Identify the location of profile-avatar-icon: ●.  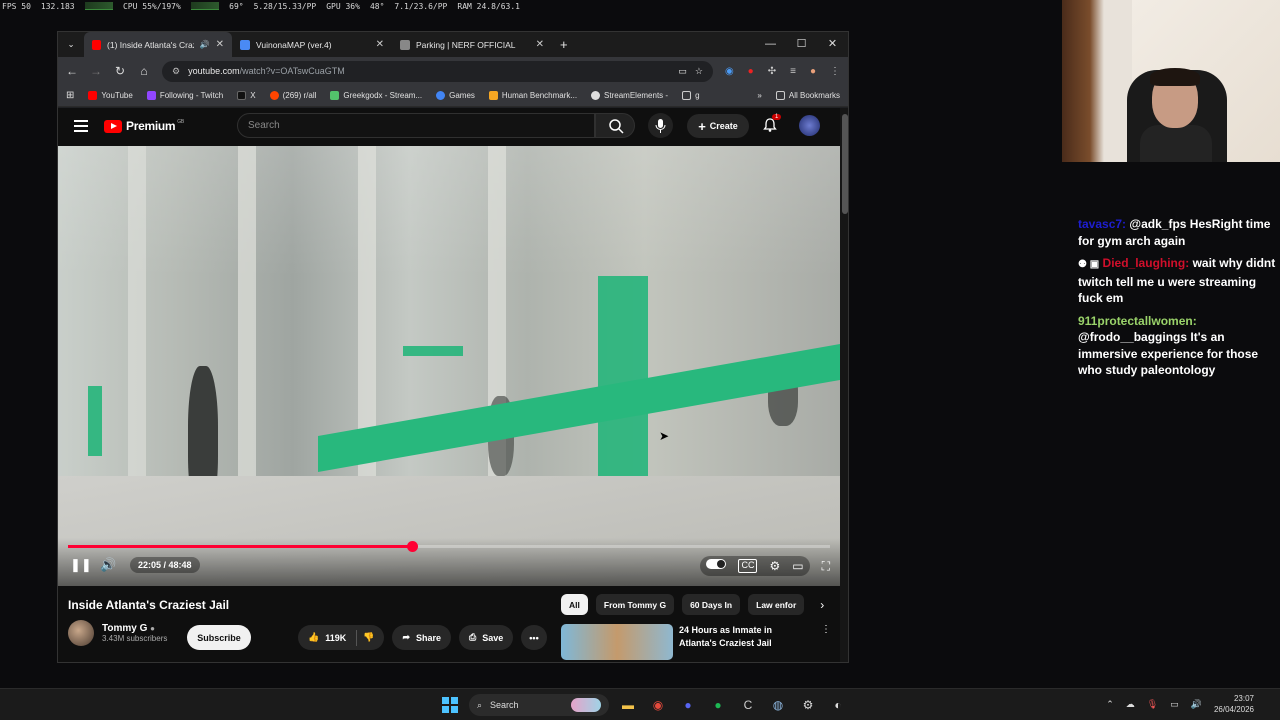
(813, 71).